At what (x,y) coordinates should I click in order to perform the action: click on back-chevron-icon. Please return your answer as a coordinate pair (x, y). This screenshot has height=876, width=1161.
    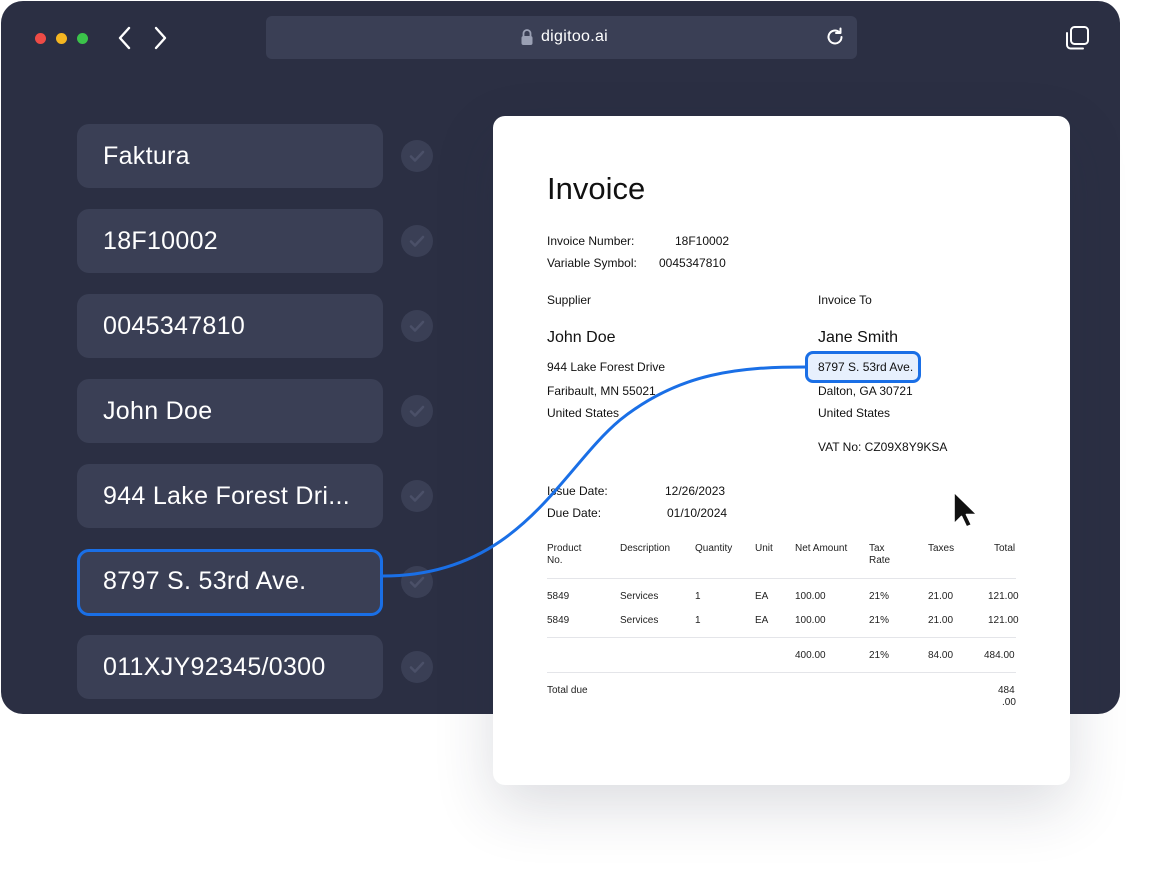
    Looking at the image, I should click on (125, 38).